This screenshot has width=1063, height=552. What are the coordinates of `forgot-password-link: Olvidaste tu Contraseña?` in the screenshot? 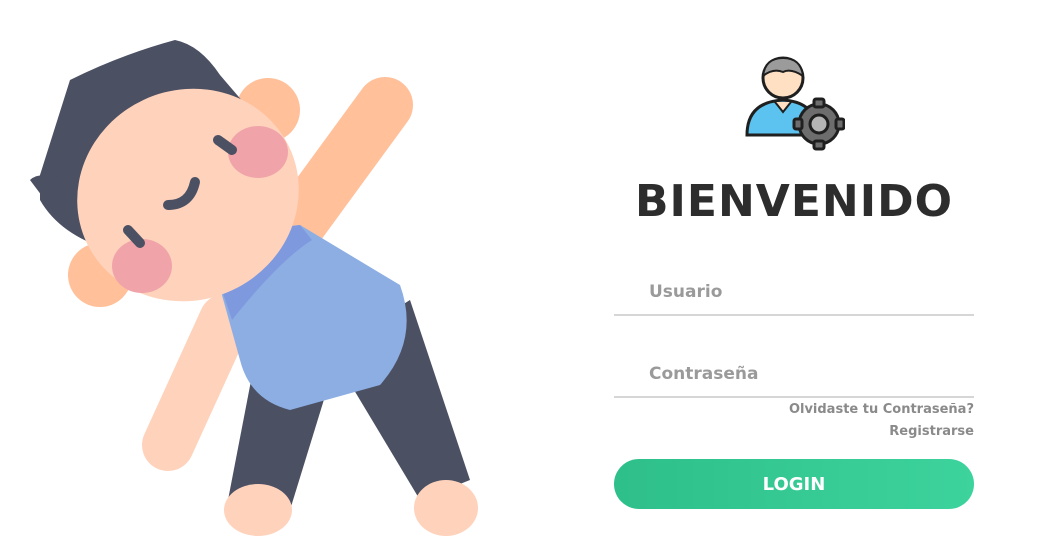 It's located at (881, 409).